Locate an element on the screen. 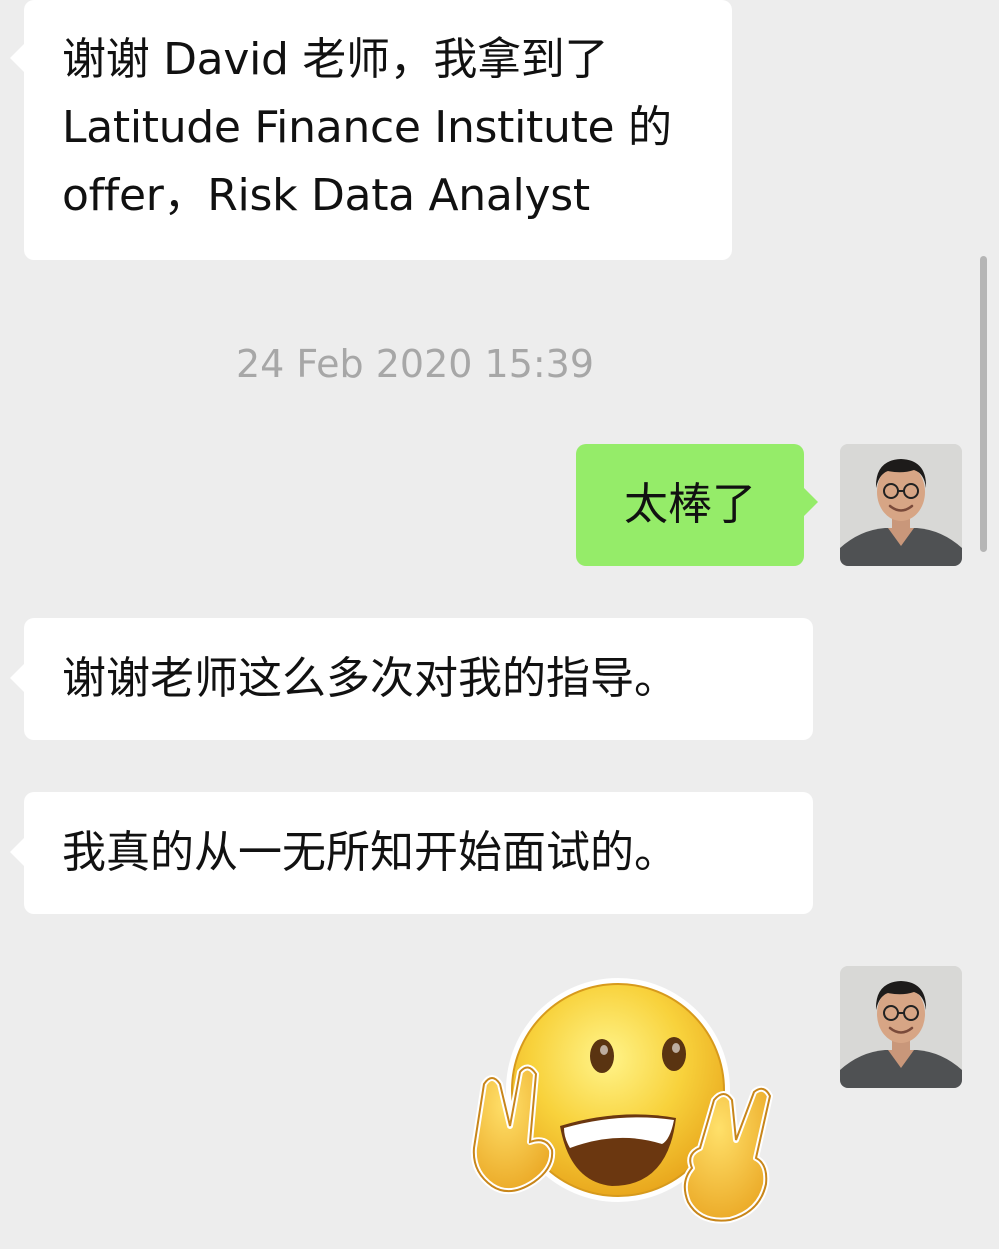 The height and width of the screenshot is (1249, 999). sticker-message is located at coordinates (618, 1103).